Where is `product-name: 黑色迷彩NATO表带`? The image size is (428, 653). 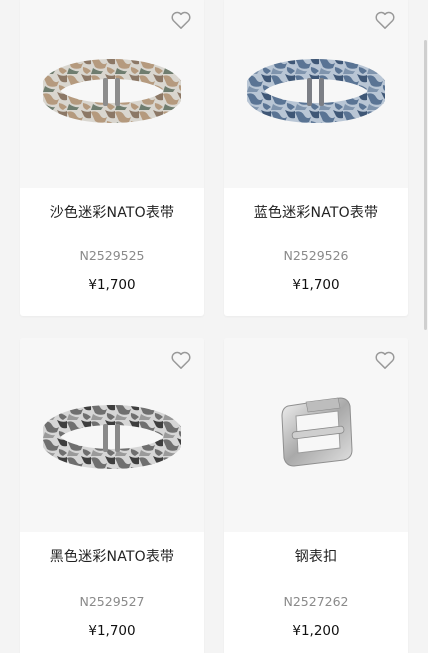 product-name: 黑色迷彩NATO表带 is located at coordinates (112, 556).